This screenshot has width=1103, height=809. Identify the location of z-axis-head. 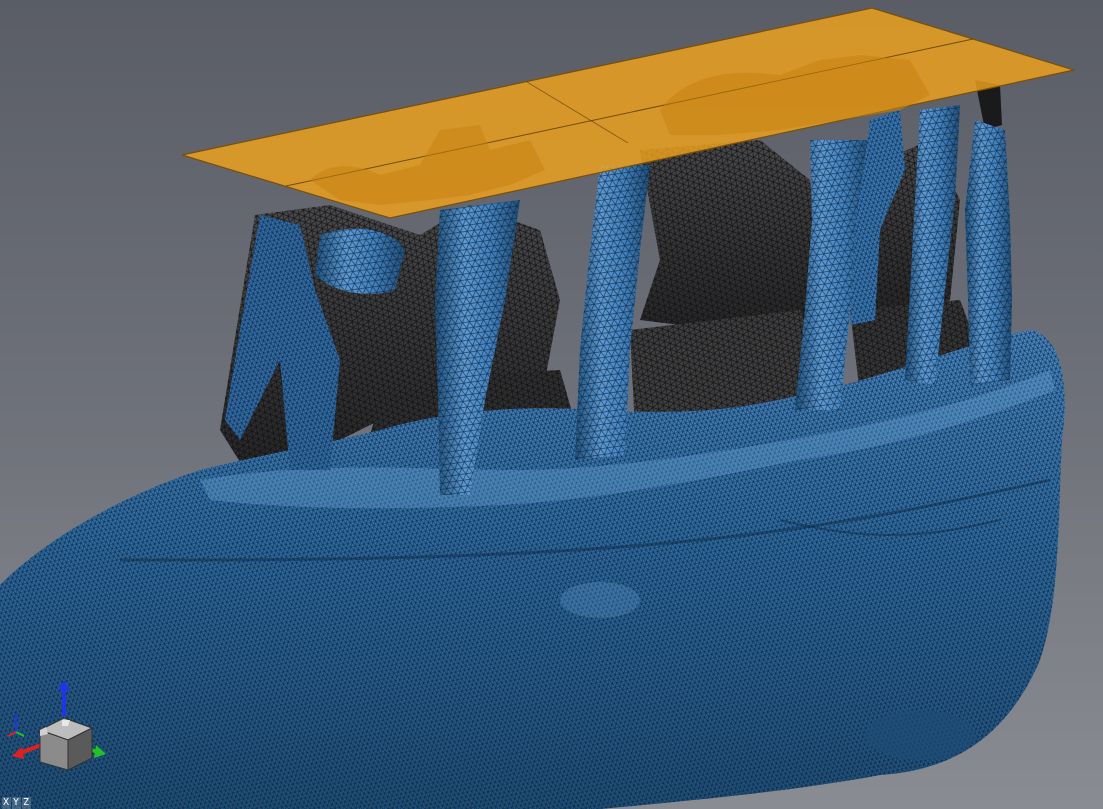
(64, 685).